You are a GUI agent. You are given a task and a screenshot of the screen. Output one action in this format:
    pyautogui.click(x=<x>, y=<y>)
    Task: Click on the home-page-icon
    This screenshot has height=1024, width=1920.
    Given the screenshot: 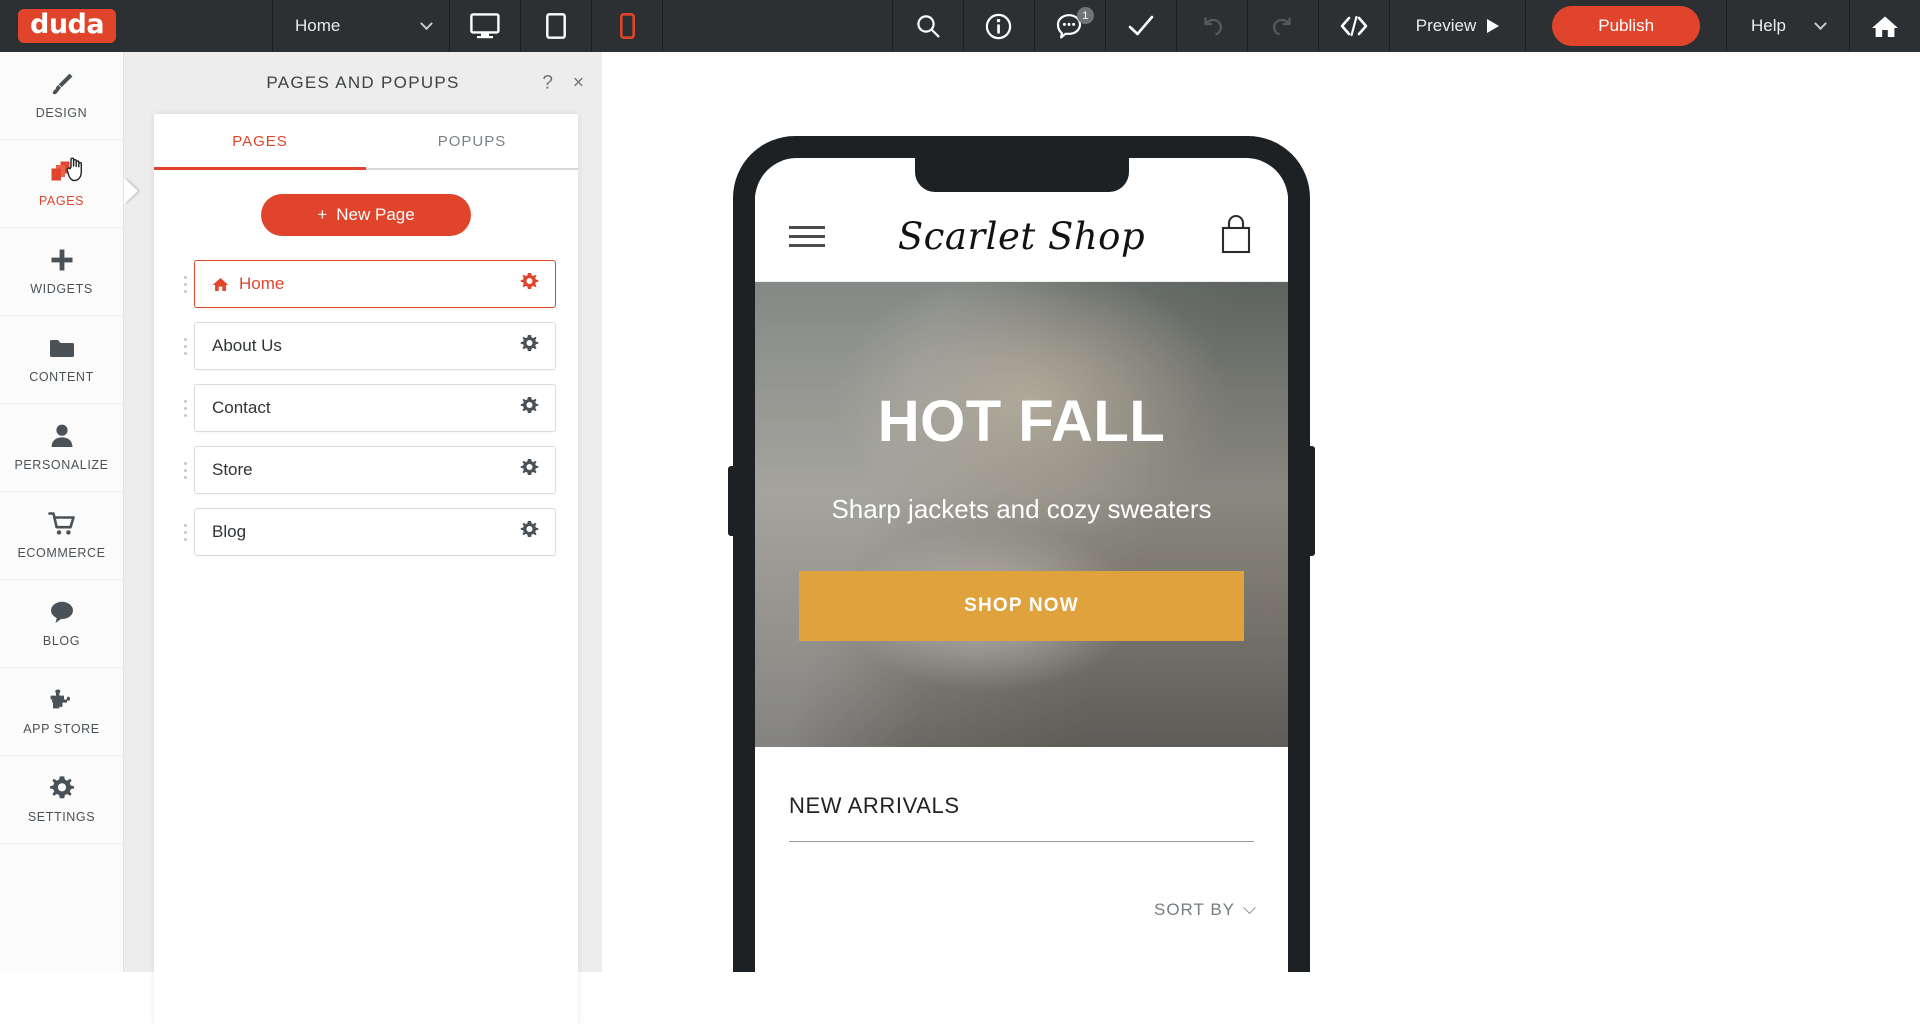 What is the action you would take?
    pyautogui.click(x=220, y=284)
    